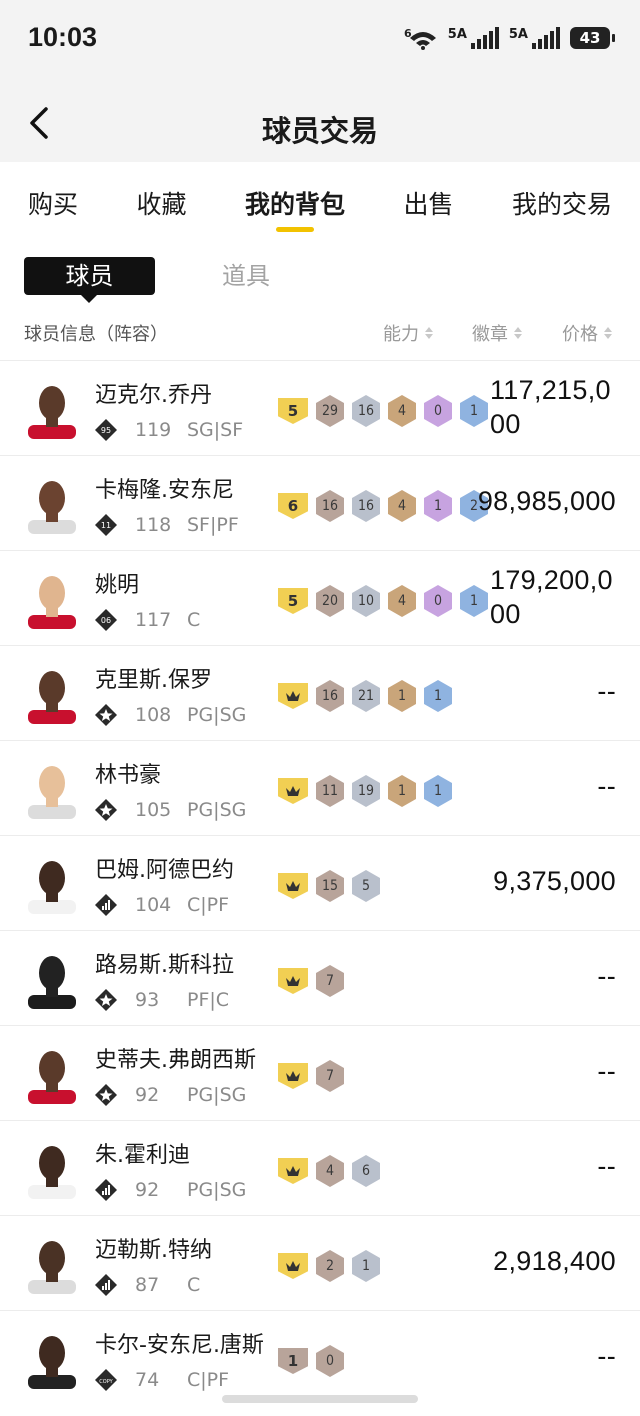  Describe the element at coordinates (106, 620) in the screenshot. I see `tier-label: 06` at that location.